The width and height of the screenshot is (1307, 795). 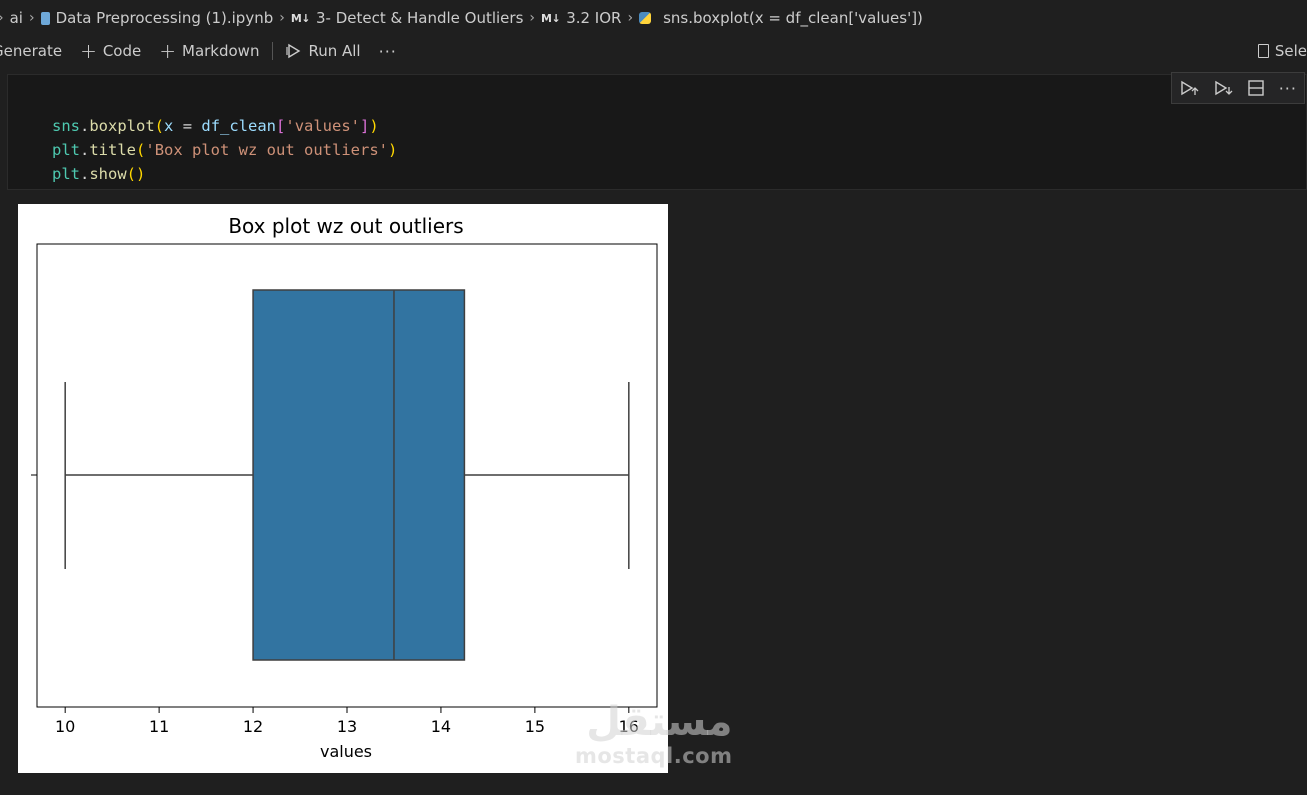 What do you see at coordinates (35, 51) in the screenshot?
I see `generate-button: Generate` at bounding box center [35, 51].